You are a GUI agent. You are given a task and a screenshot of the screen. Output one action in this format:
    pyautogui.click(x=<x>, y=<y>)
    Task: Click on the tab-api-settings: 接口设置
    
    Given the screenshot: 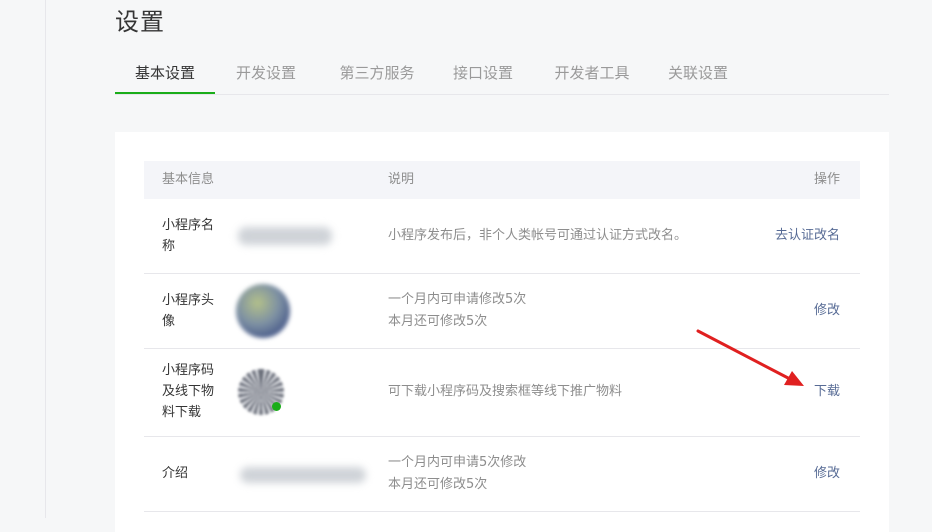 What is the action you would take?
    pyautogui.click(x=483, y=73)
    